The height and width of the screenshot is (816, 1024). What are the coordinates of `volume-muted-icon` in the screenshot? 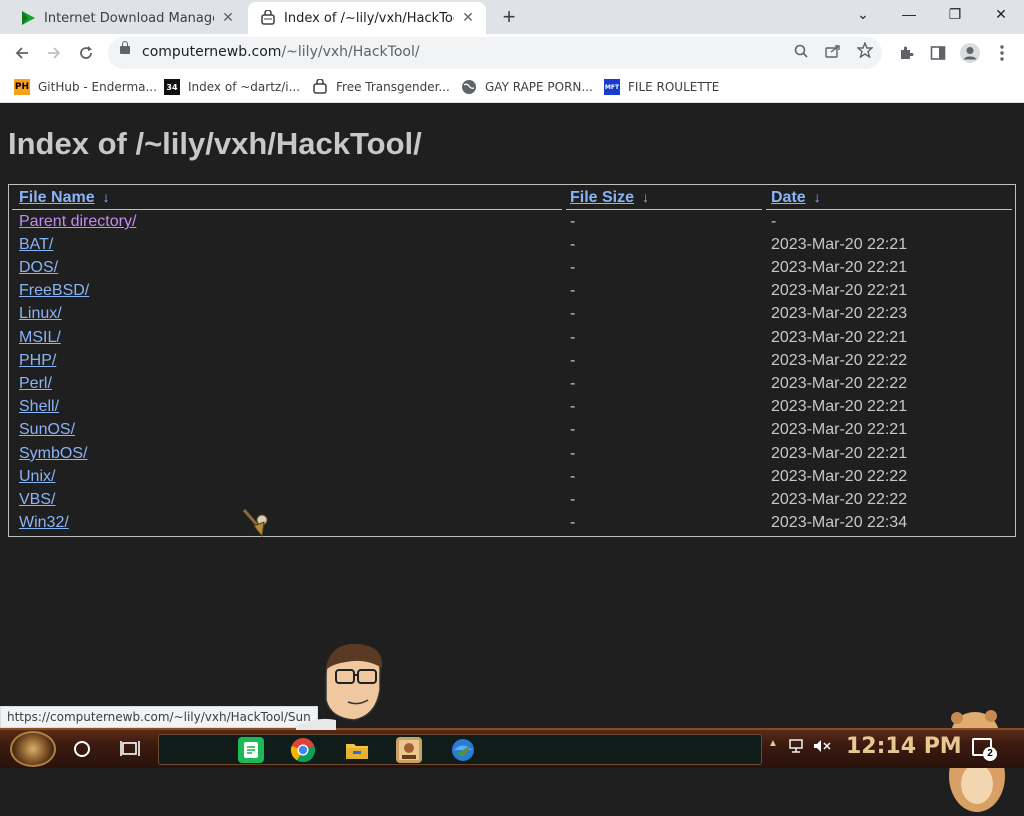 It's located at (822, 747).